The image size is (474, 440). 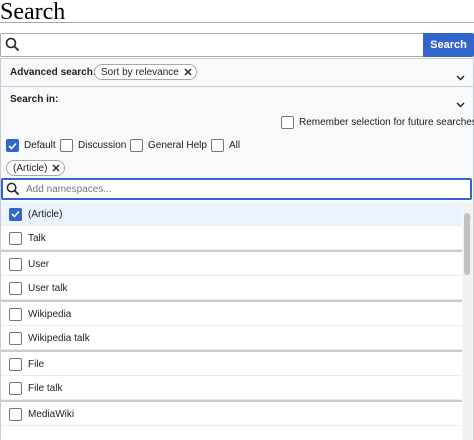 What do you see at coordinates (448, 45) in the screenshot?
I see `search-button: Search` at bounding box center [448, 45].